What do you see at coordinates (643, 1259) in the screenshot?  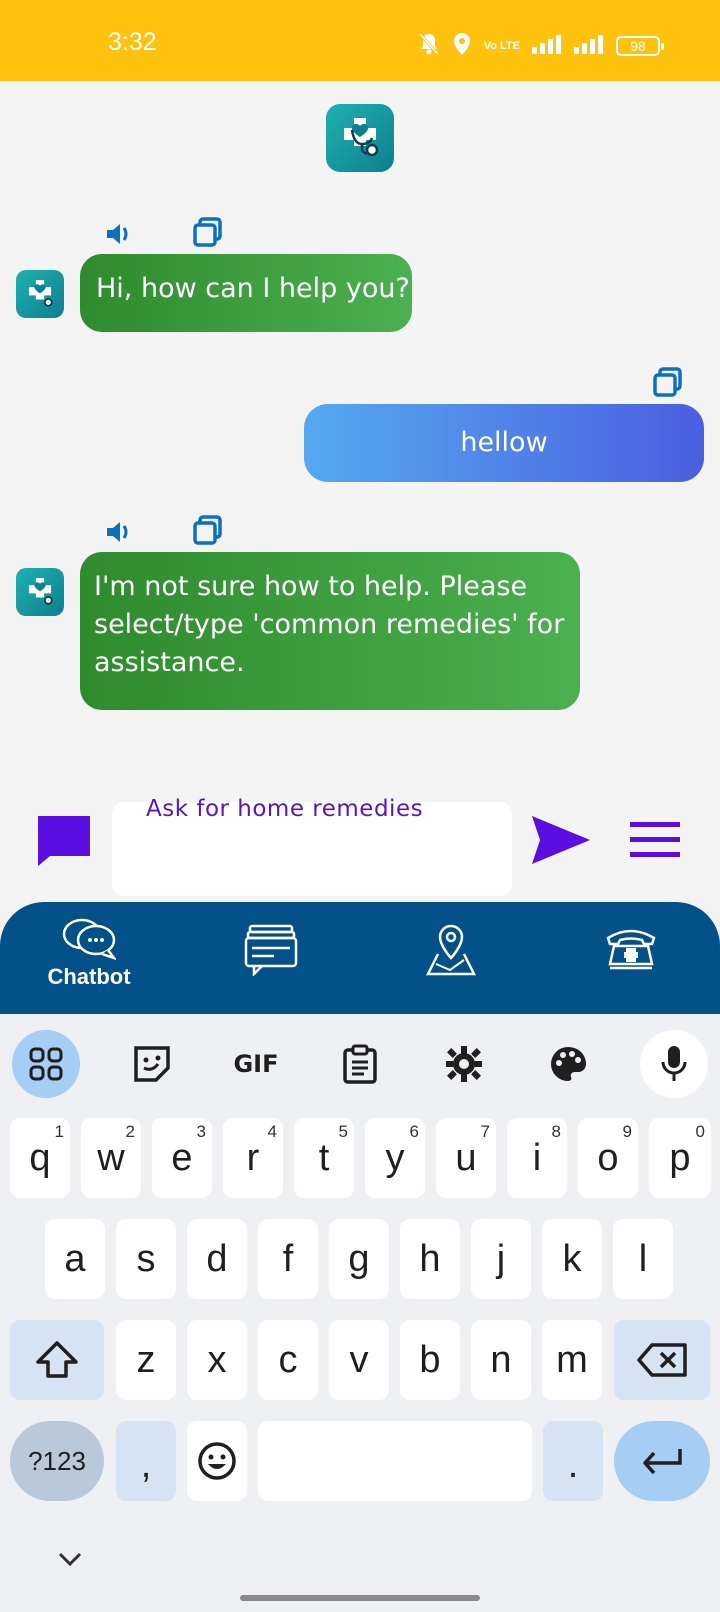 I see `key-l: l` at bounding box center [643, 1259].